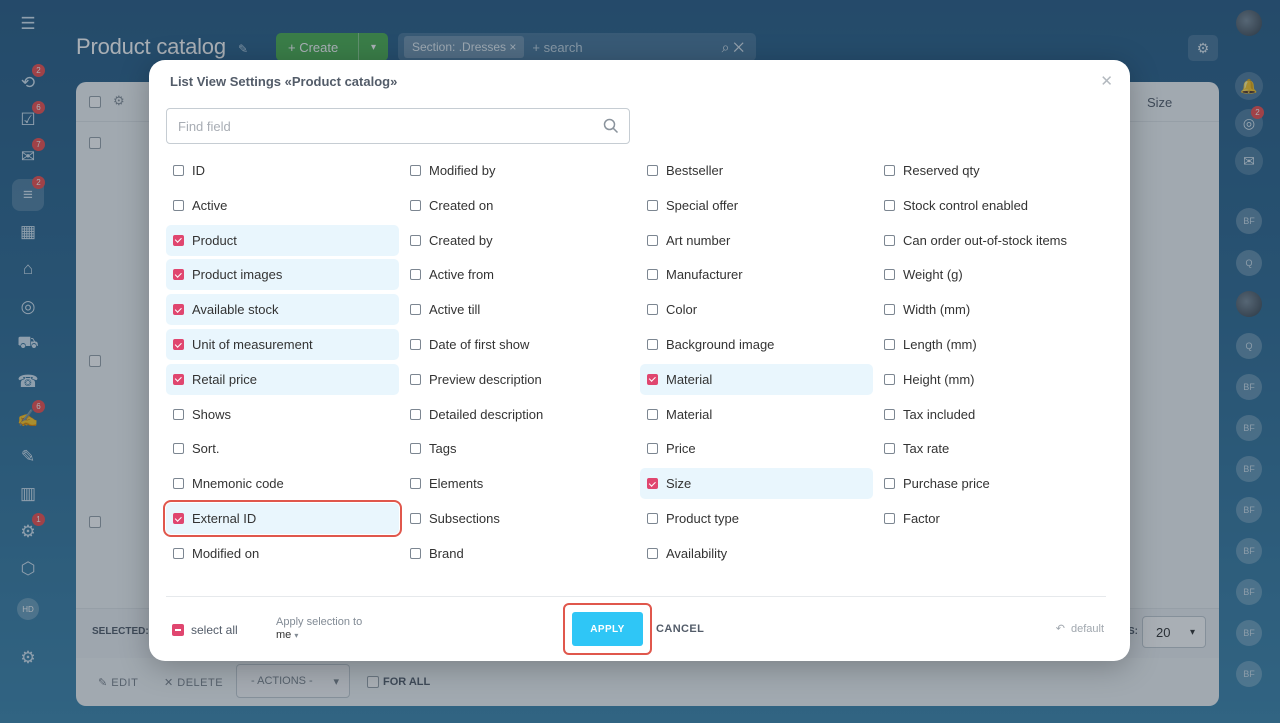 The image size is (1280, 723). Describe the element at coordinates (991, 518) in the screenshot. I see `field-option: Factor` at that location.